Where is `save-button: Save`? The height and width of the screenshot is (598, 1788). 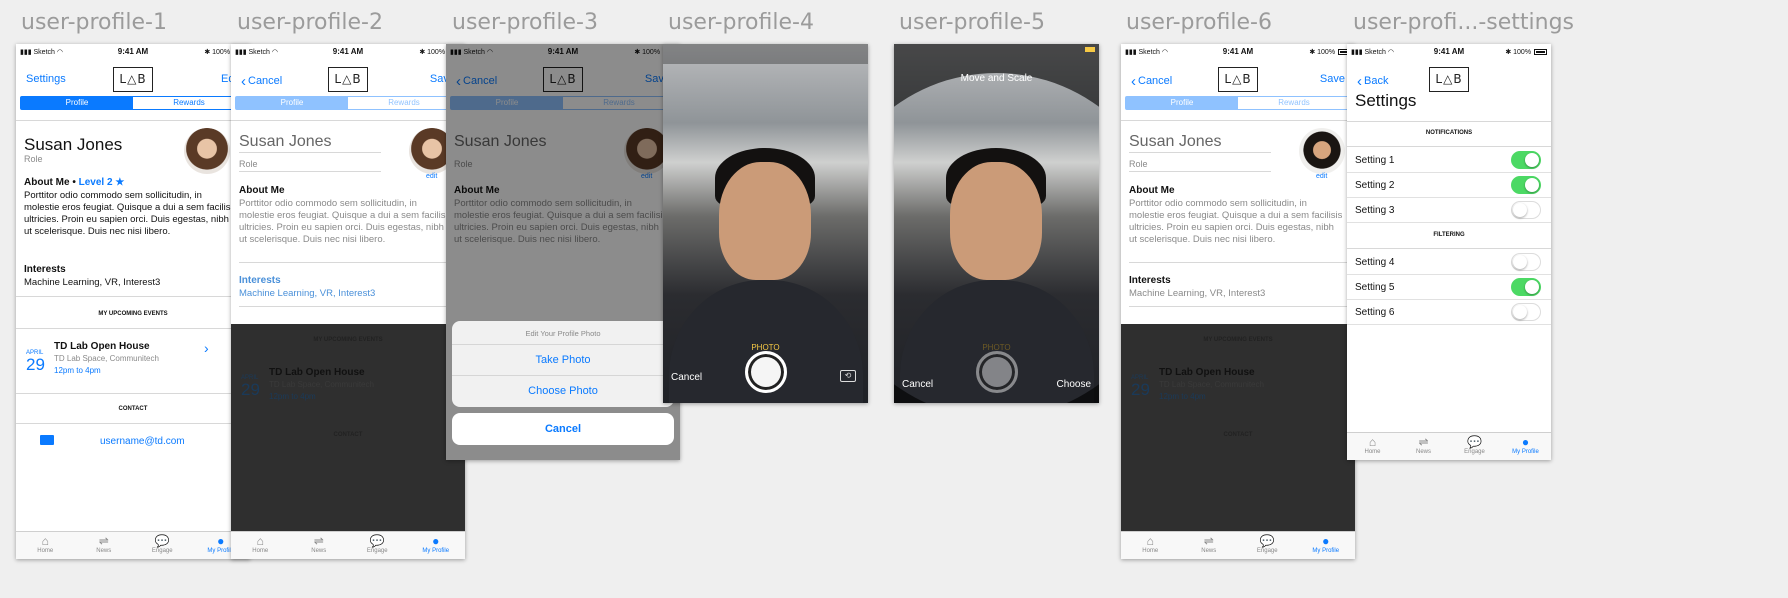 save-button: Save is located at coordinates (1332, 79).